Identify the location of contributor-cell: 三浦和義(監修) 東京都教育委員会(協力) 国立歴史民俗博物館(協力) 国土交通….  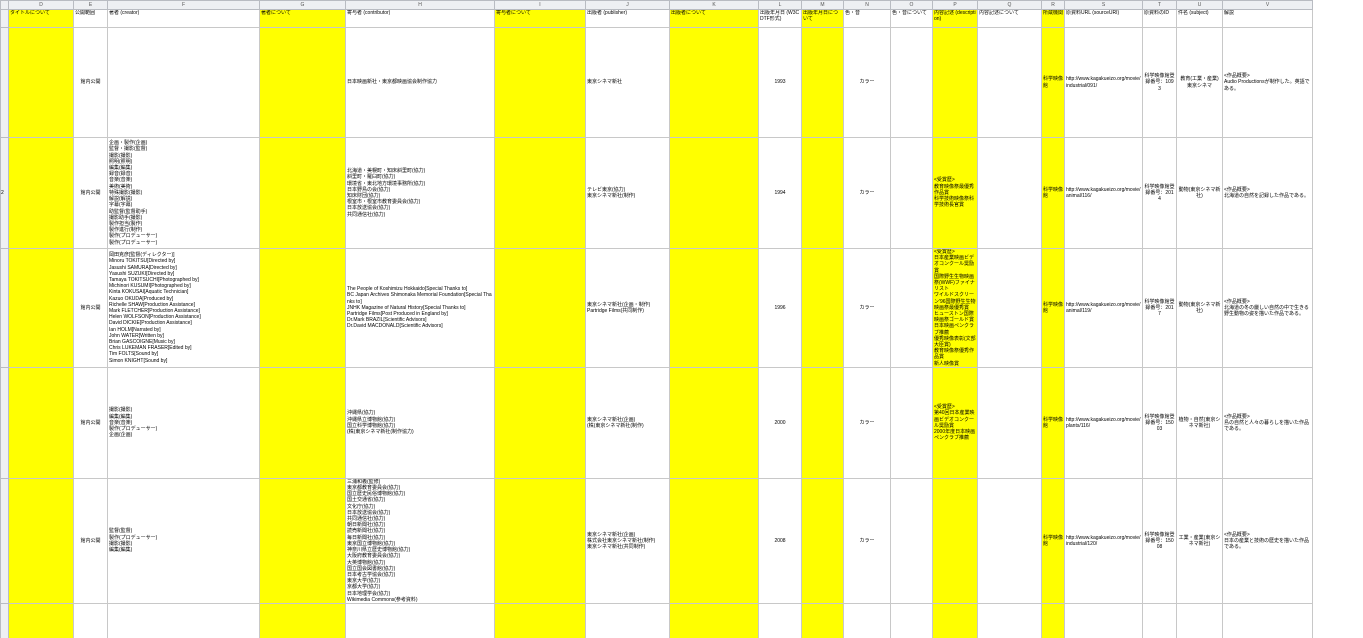
(420, 540).